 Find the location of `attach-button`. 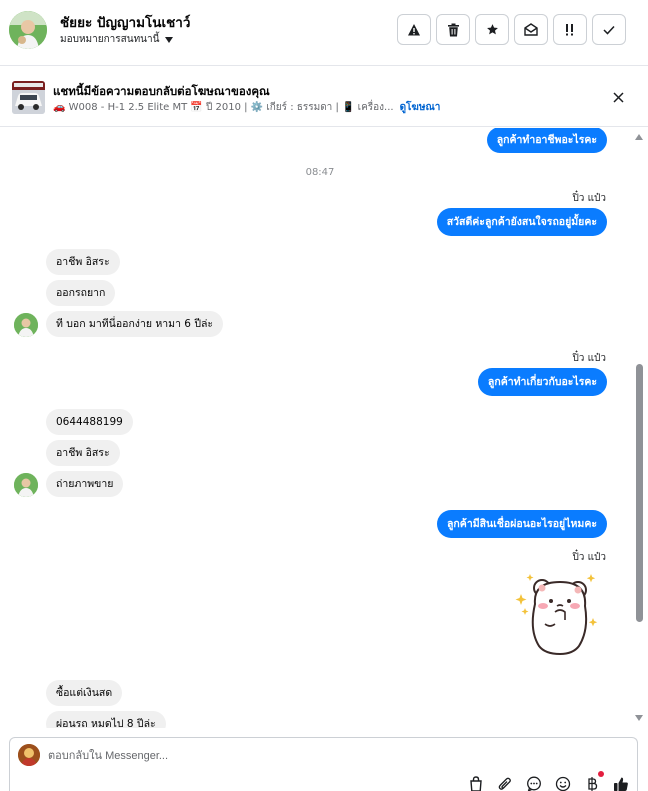

attach-button is located at coordinates (504, 782).